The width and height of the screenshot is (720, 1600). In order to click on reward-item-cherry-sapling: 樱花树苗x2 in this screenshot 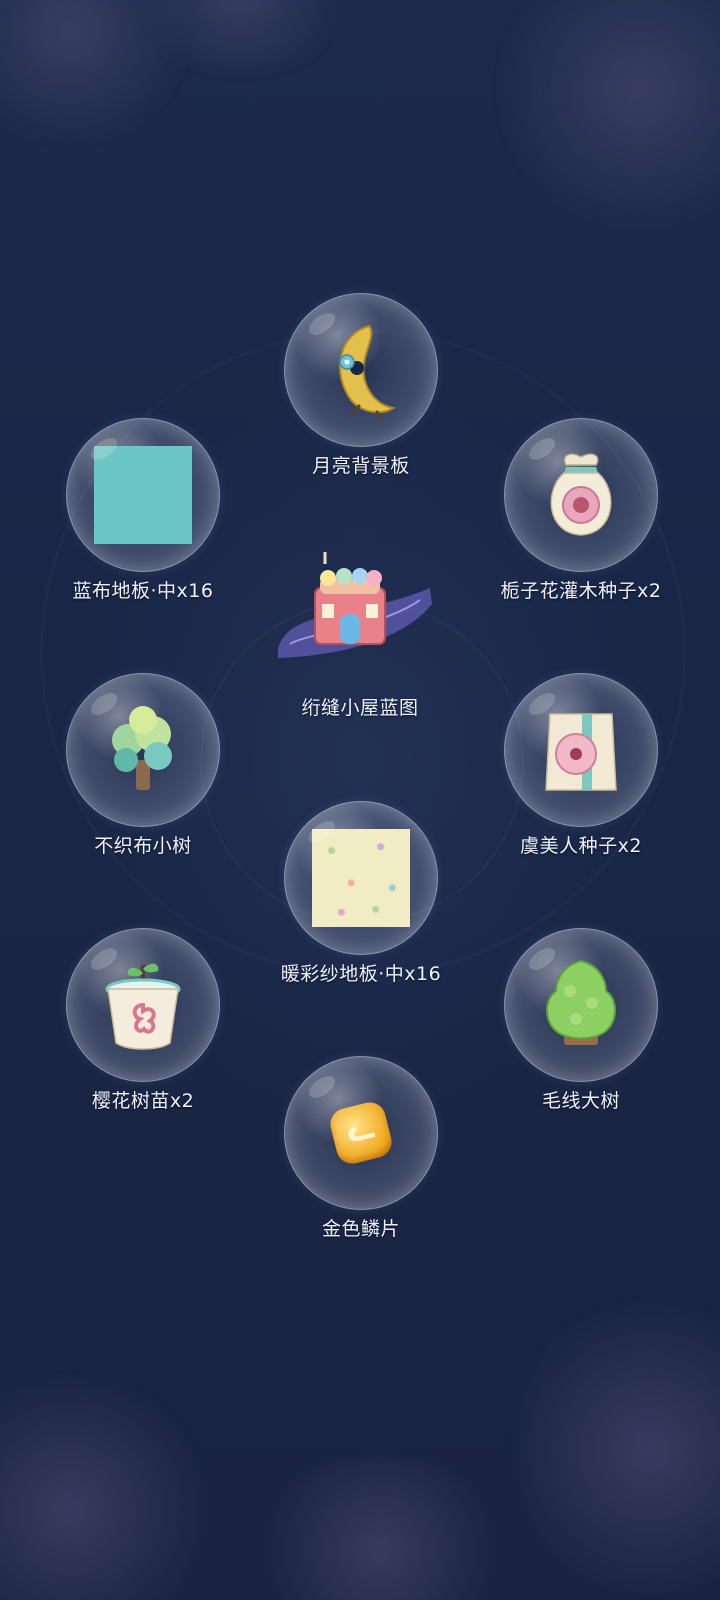, I will do `click(143, 1020)`.